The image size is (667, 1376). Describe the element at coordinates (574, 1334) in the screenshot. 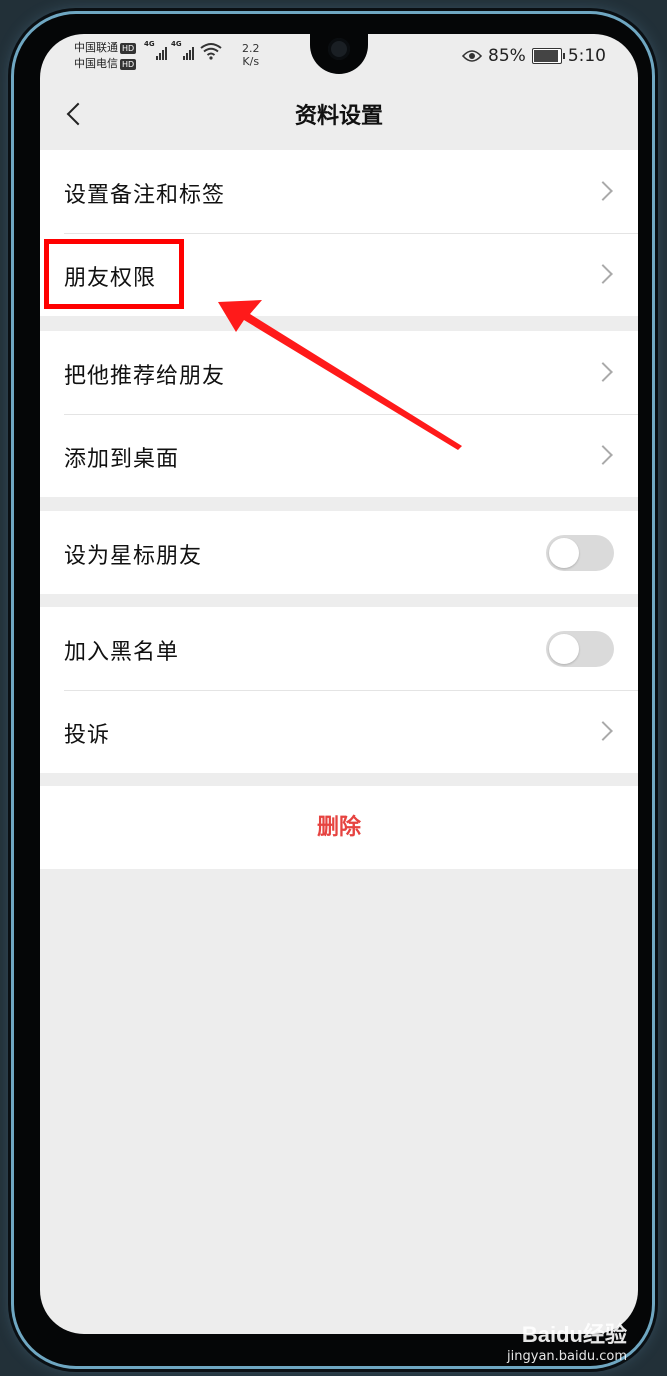

I see `watermark-logo: Baidu经验` at that location.